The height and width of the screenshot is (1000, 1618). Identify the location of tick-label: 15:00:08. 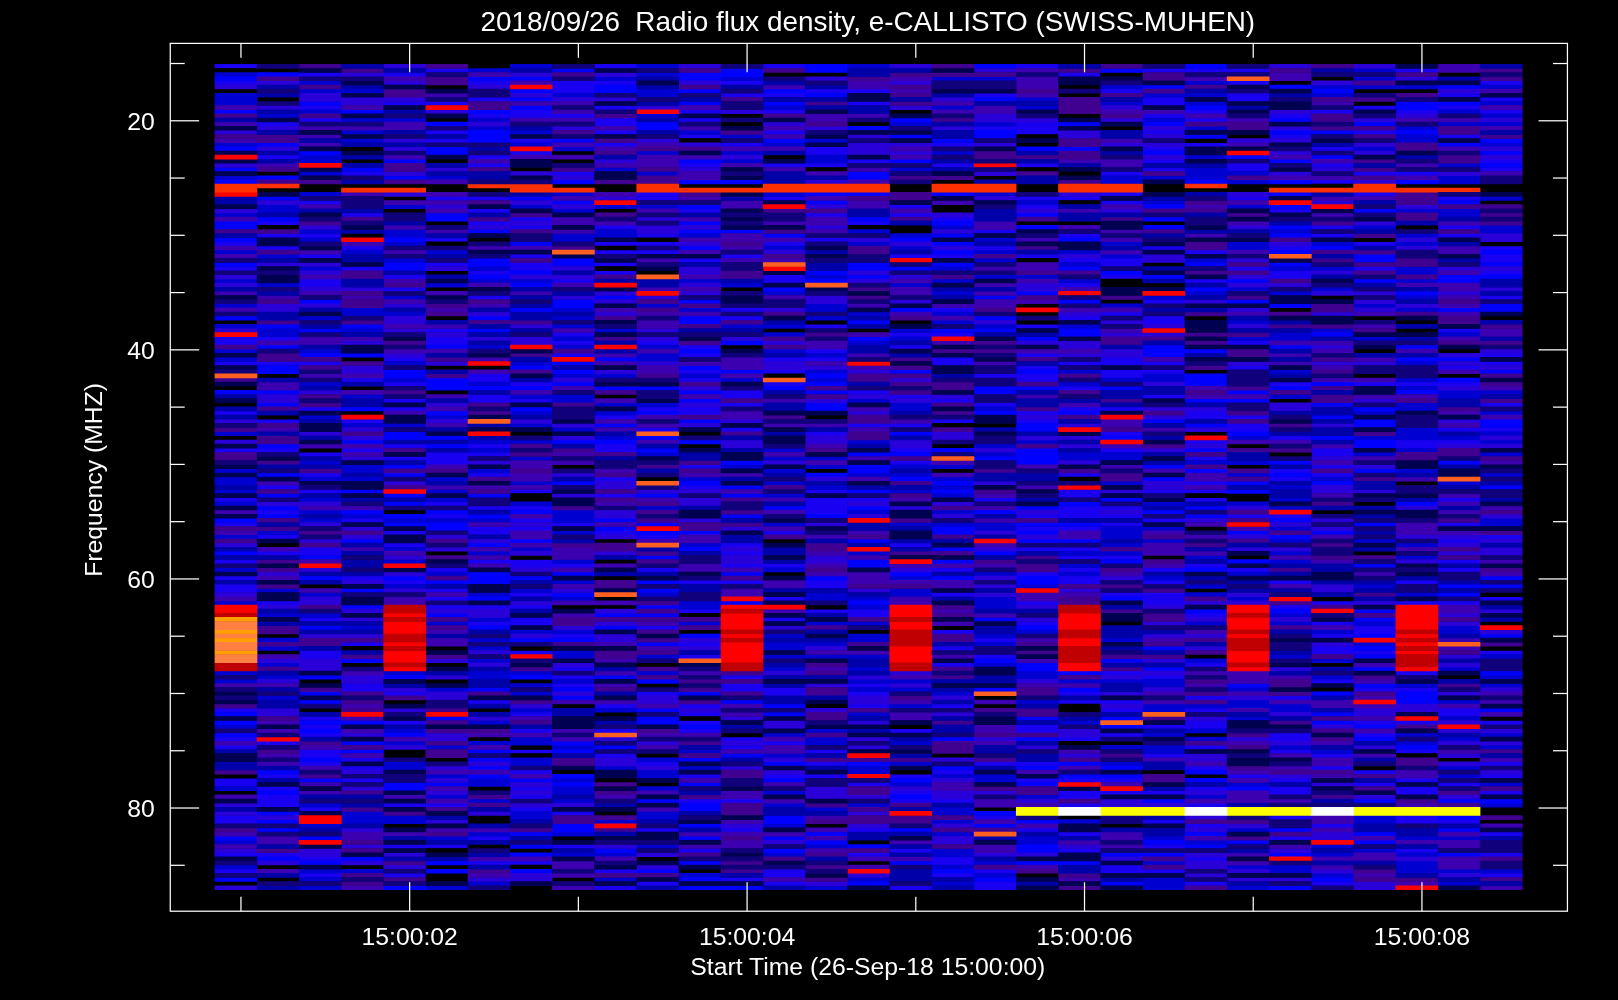
(1422, 937).